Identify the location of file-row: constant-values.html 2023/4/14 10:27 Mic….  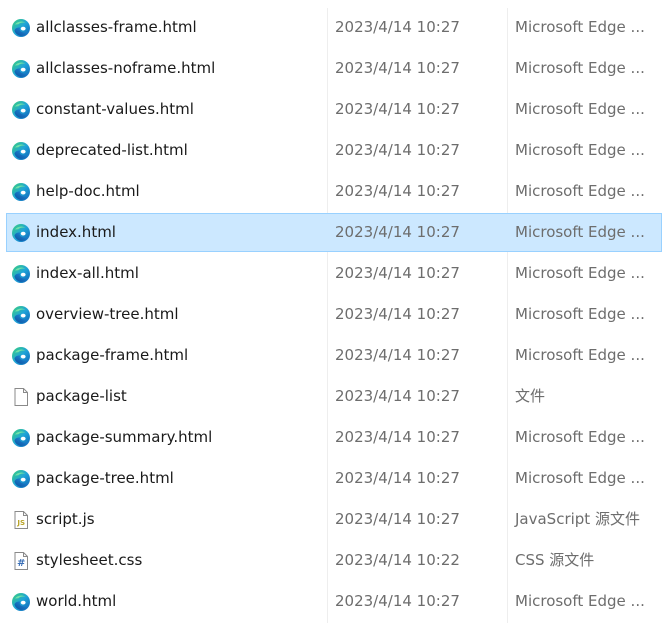
(334, 109).